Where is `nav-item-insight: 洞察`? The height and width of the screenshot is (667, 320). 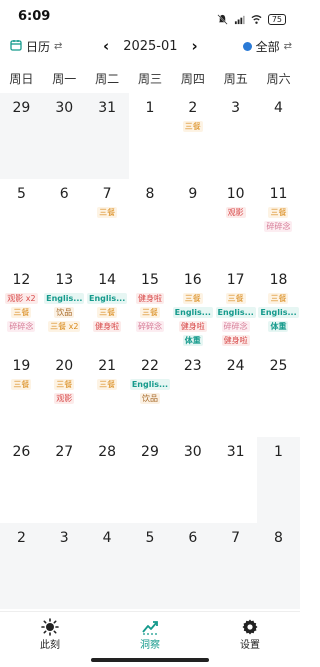
nav-item-insight: 洞察 is located at coordinates (150, 634).